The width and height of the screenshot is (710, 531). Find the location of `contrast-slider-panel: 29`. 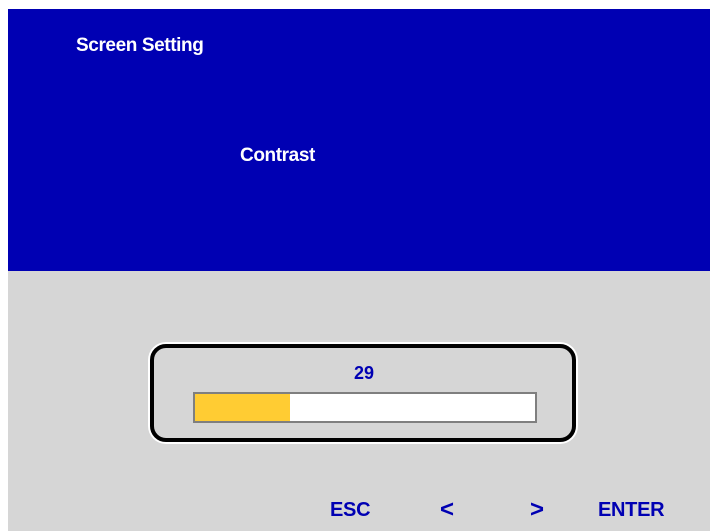

contrast-slider-panel: 29 is located at coordinates (363, 393).